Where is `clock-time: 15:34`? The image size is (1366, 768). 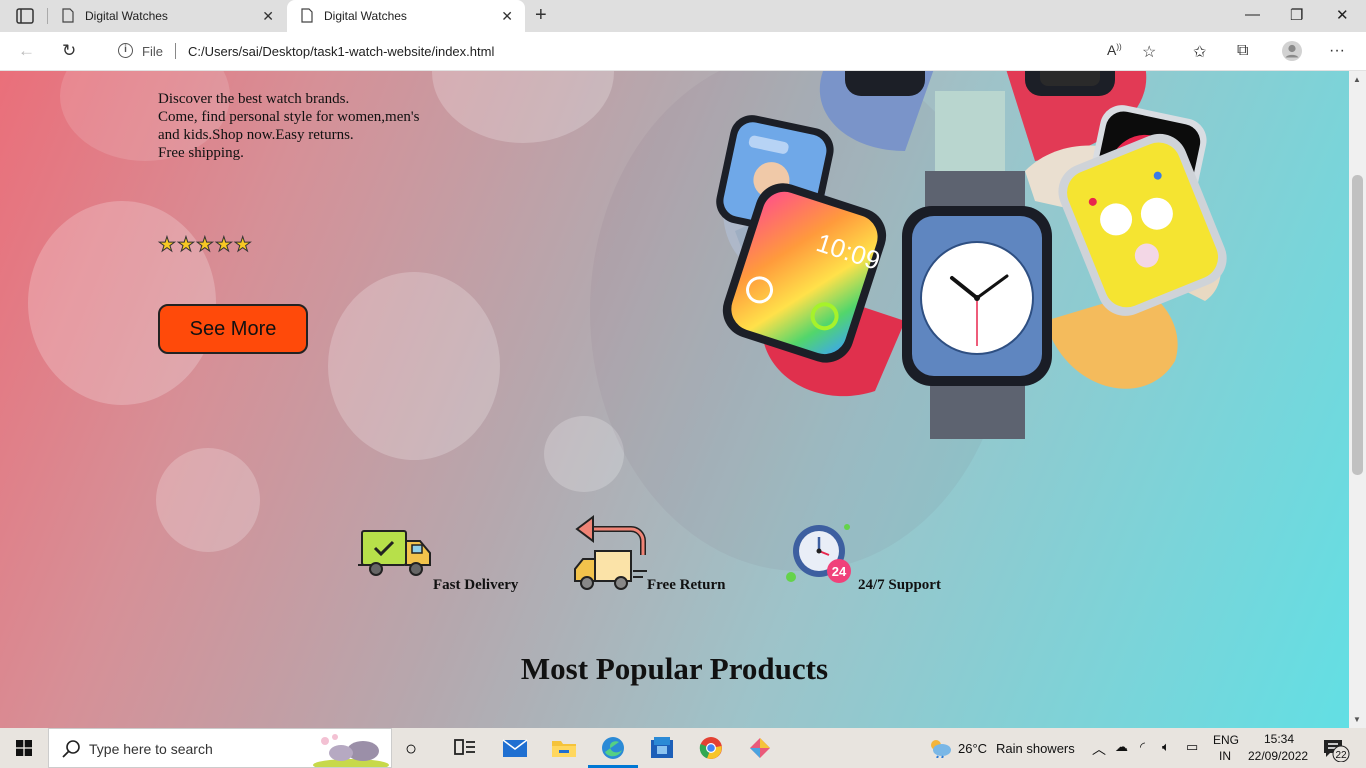
clock-time: 15:34 is located at coordinates (1279, 739).